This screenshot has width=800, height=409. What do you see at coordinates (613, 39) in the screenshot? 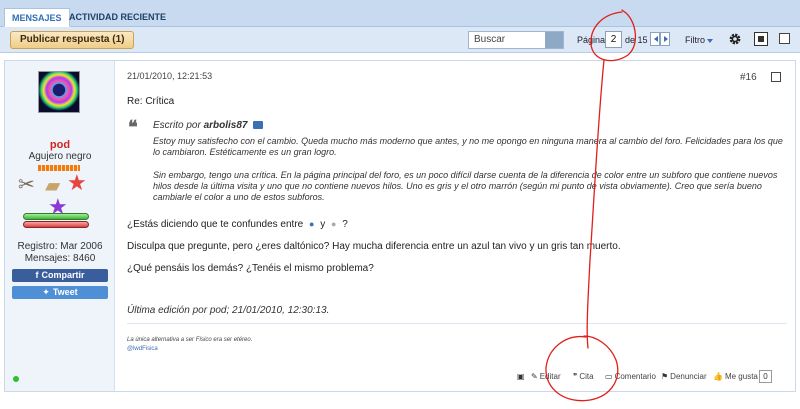
I see `page-number-input: 2` at bounding box center [613, 39].